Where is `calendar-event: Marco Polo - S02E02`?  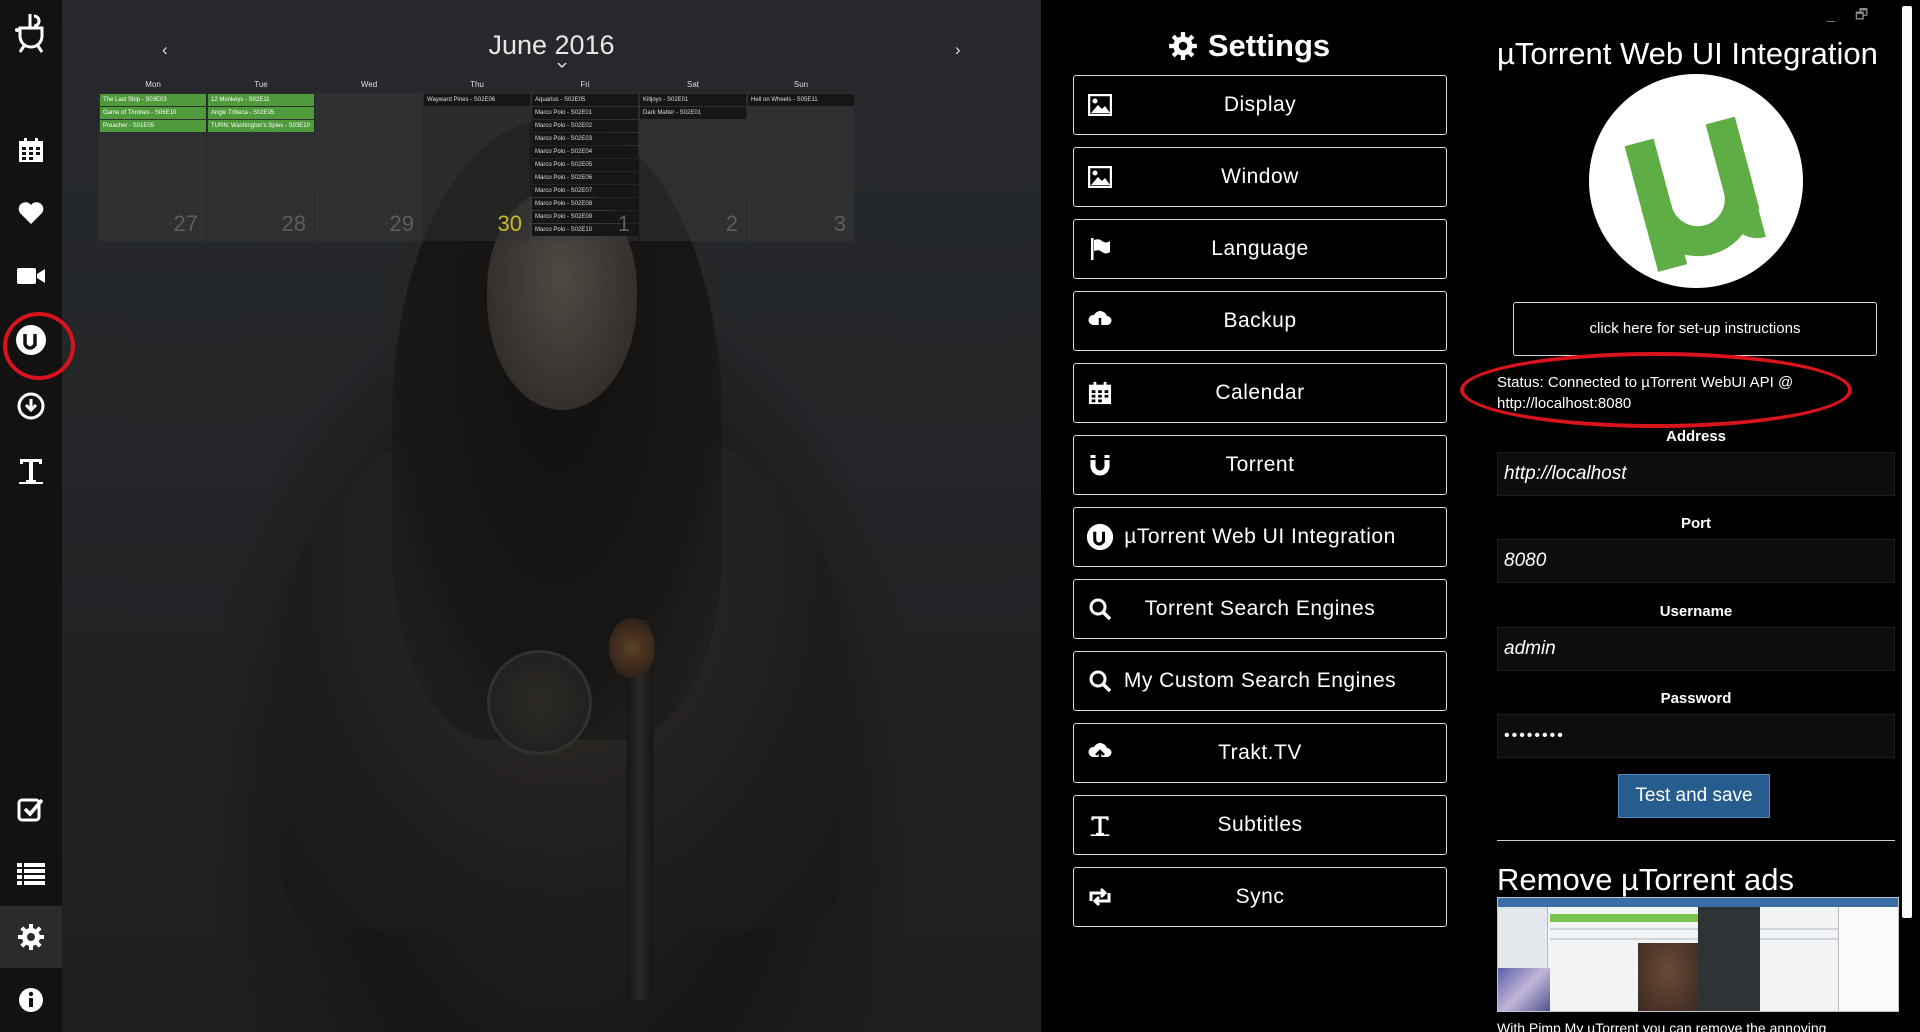 calendar-event: Marco Polo - S02E02 is located at coordinates (585, 126).